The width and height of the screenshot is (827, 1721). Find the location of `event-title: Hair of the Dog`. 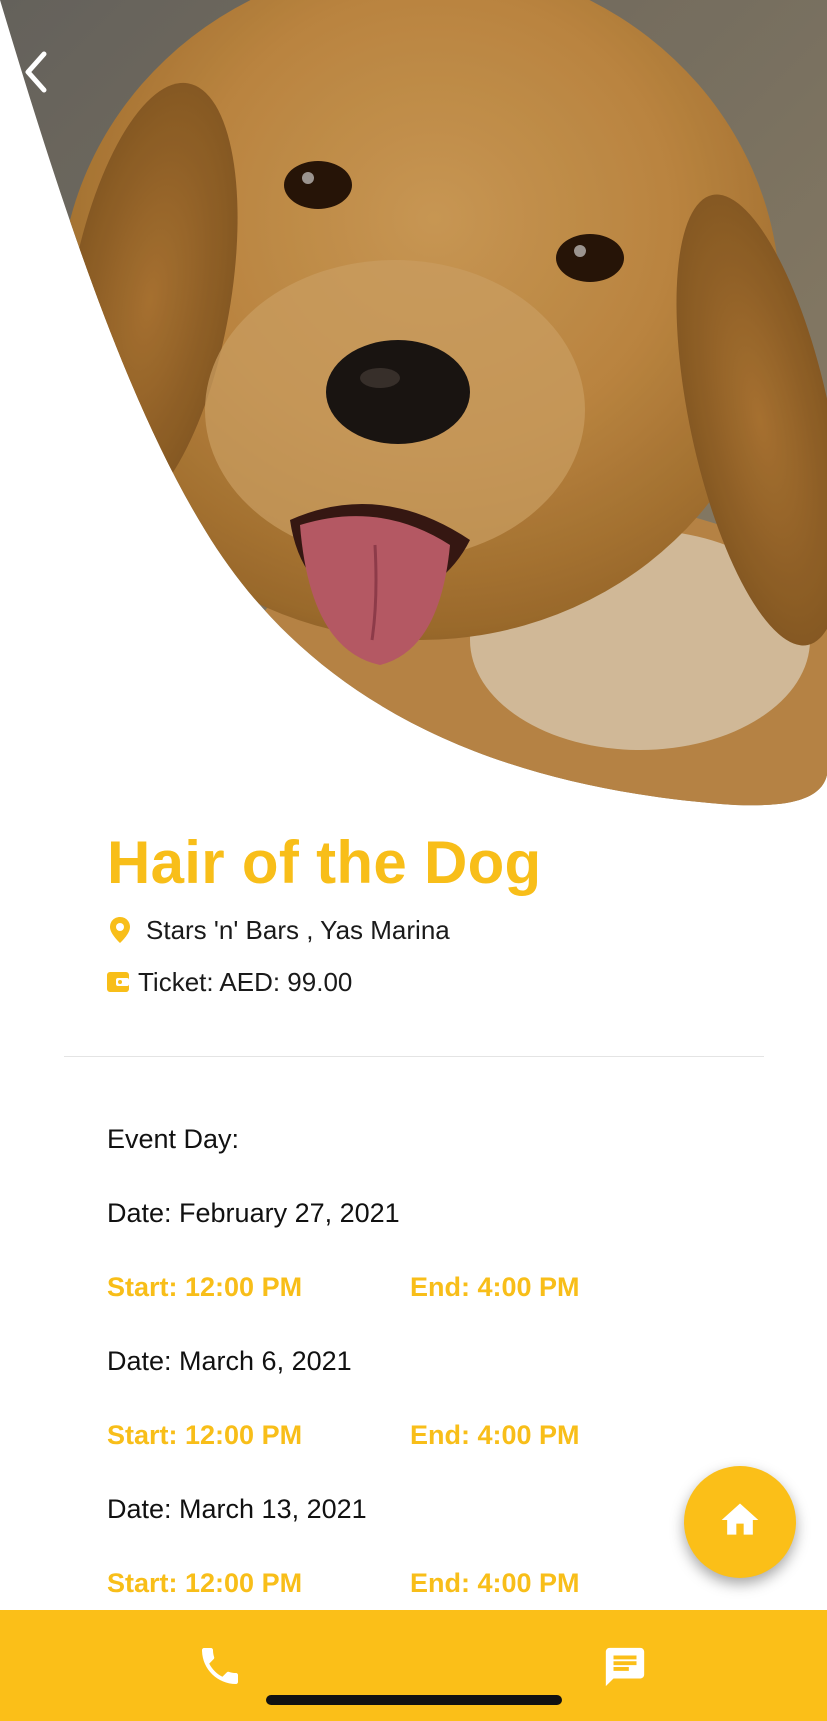

event-title: Hair of the Dog is located at coordinates (324, 862).